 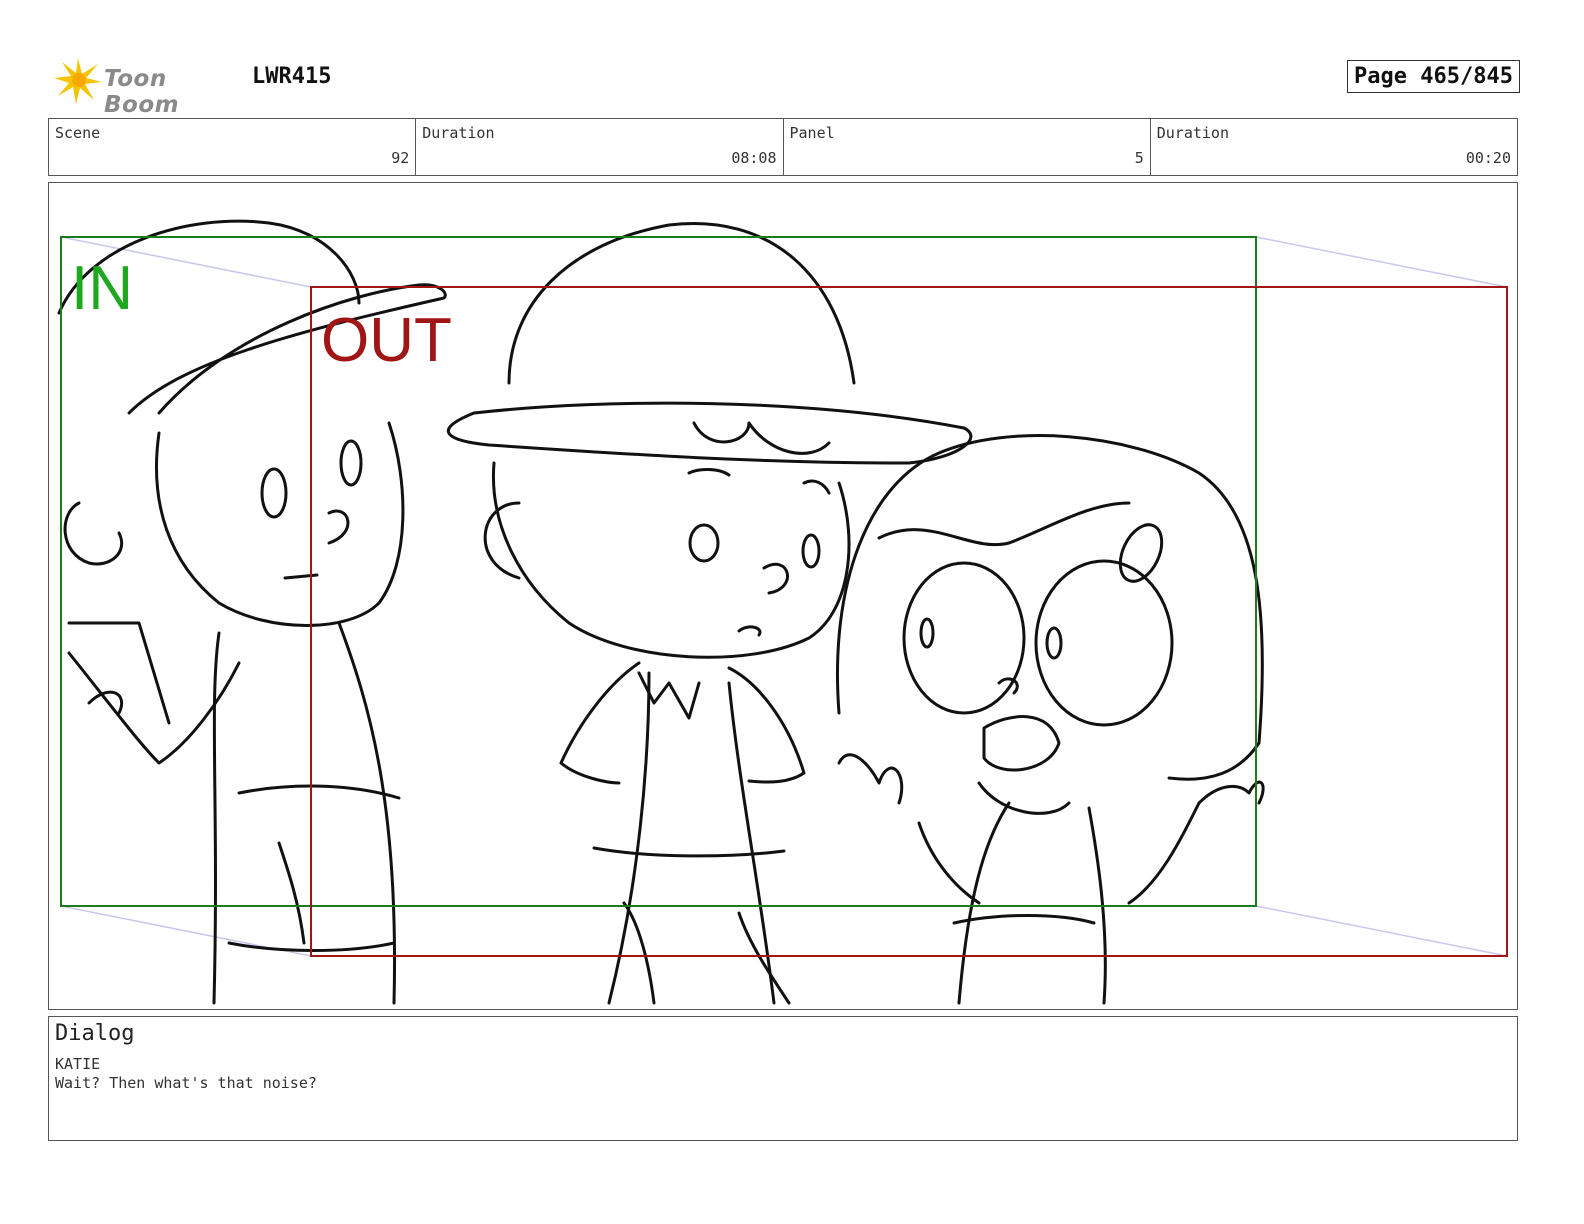 What do you see at coordinates (78, 1064) in the screenshot?
I see `dialog-speaker: KATIE` at bounding box center [78, 1064].